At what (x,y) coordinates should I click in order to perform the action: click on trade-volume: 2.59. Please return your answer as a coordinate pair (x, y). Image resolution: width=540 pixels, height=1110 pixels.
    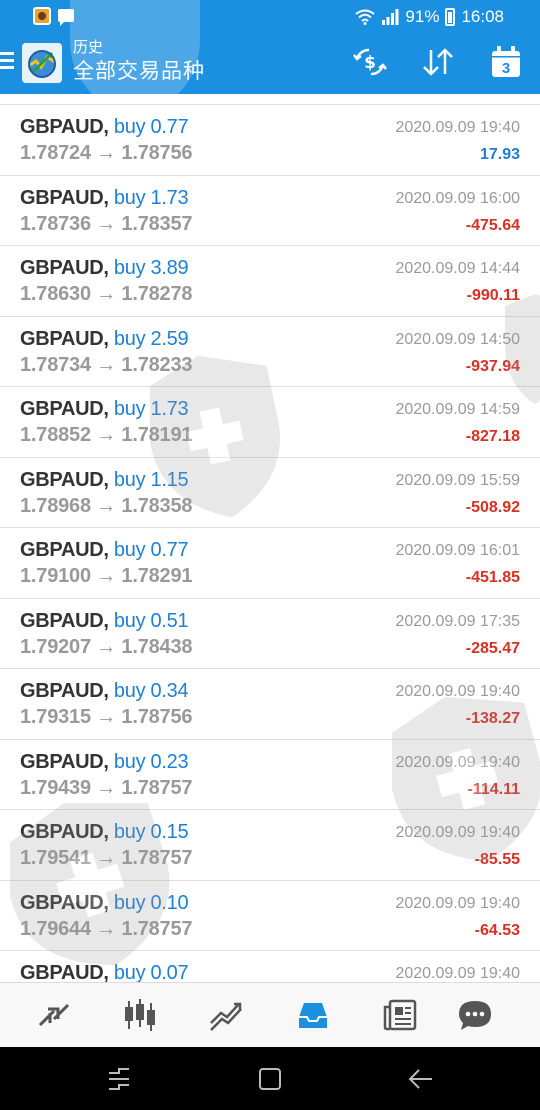
    Looking at the image, I should click on (169, 338).